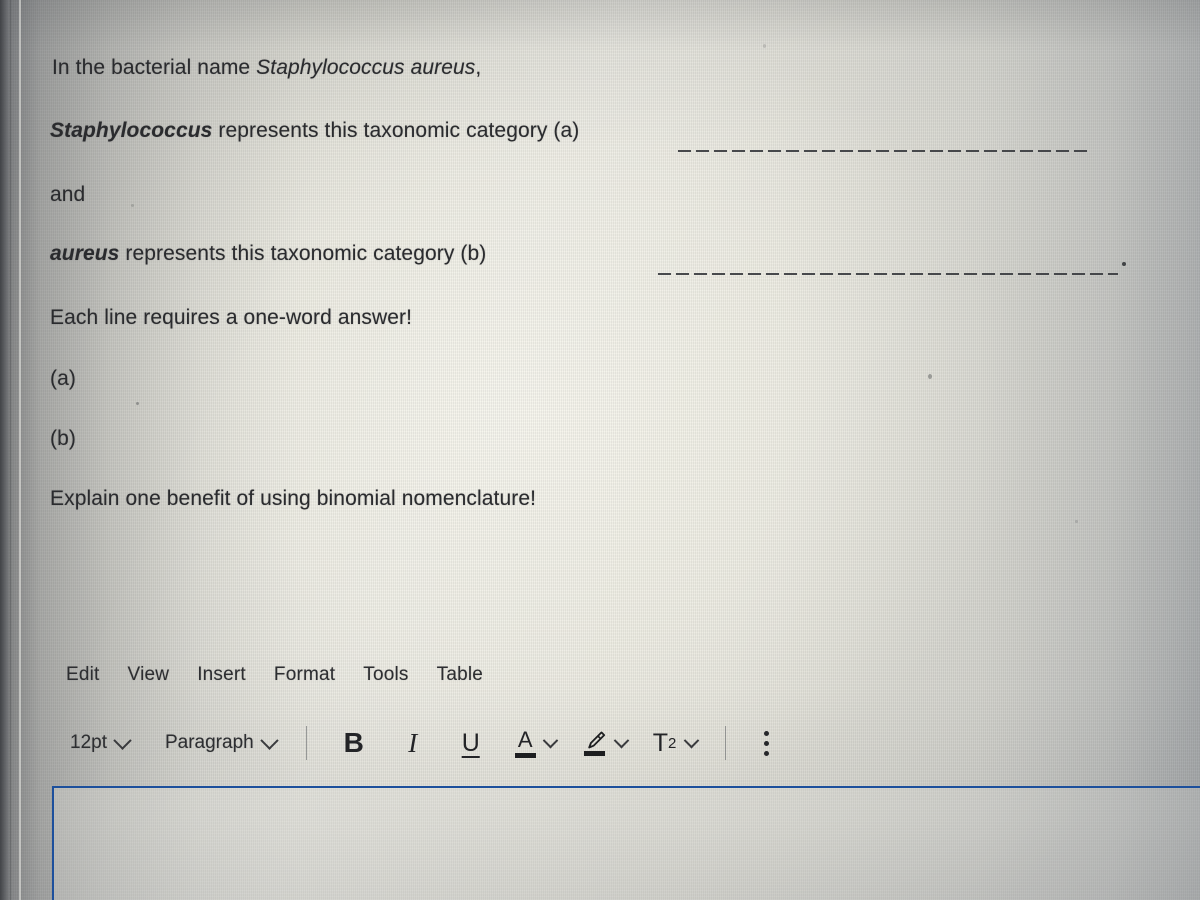  Describe the element at coordinates (1124, 264) in the screenshot. I see `sentence-period` at that location.